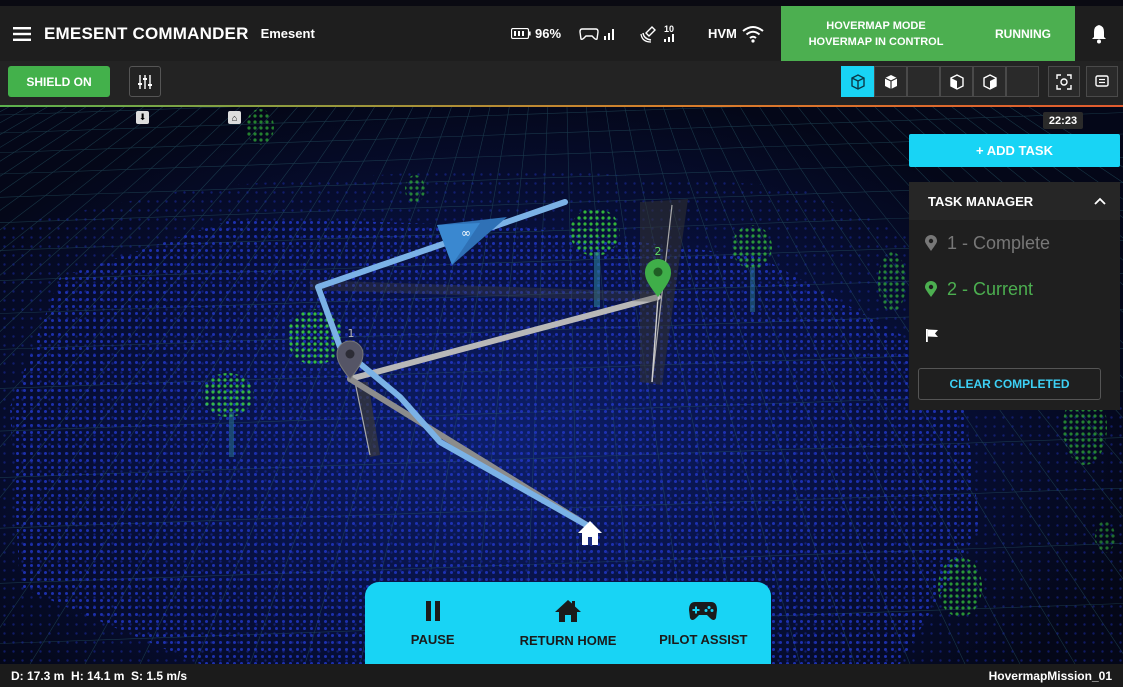  I want to click on toolbar: SHIELD ON, so click(561, 83).